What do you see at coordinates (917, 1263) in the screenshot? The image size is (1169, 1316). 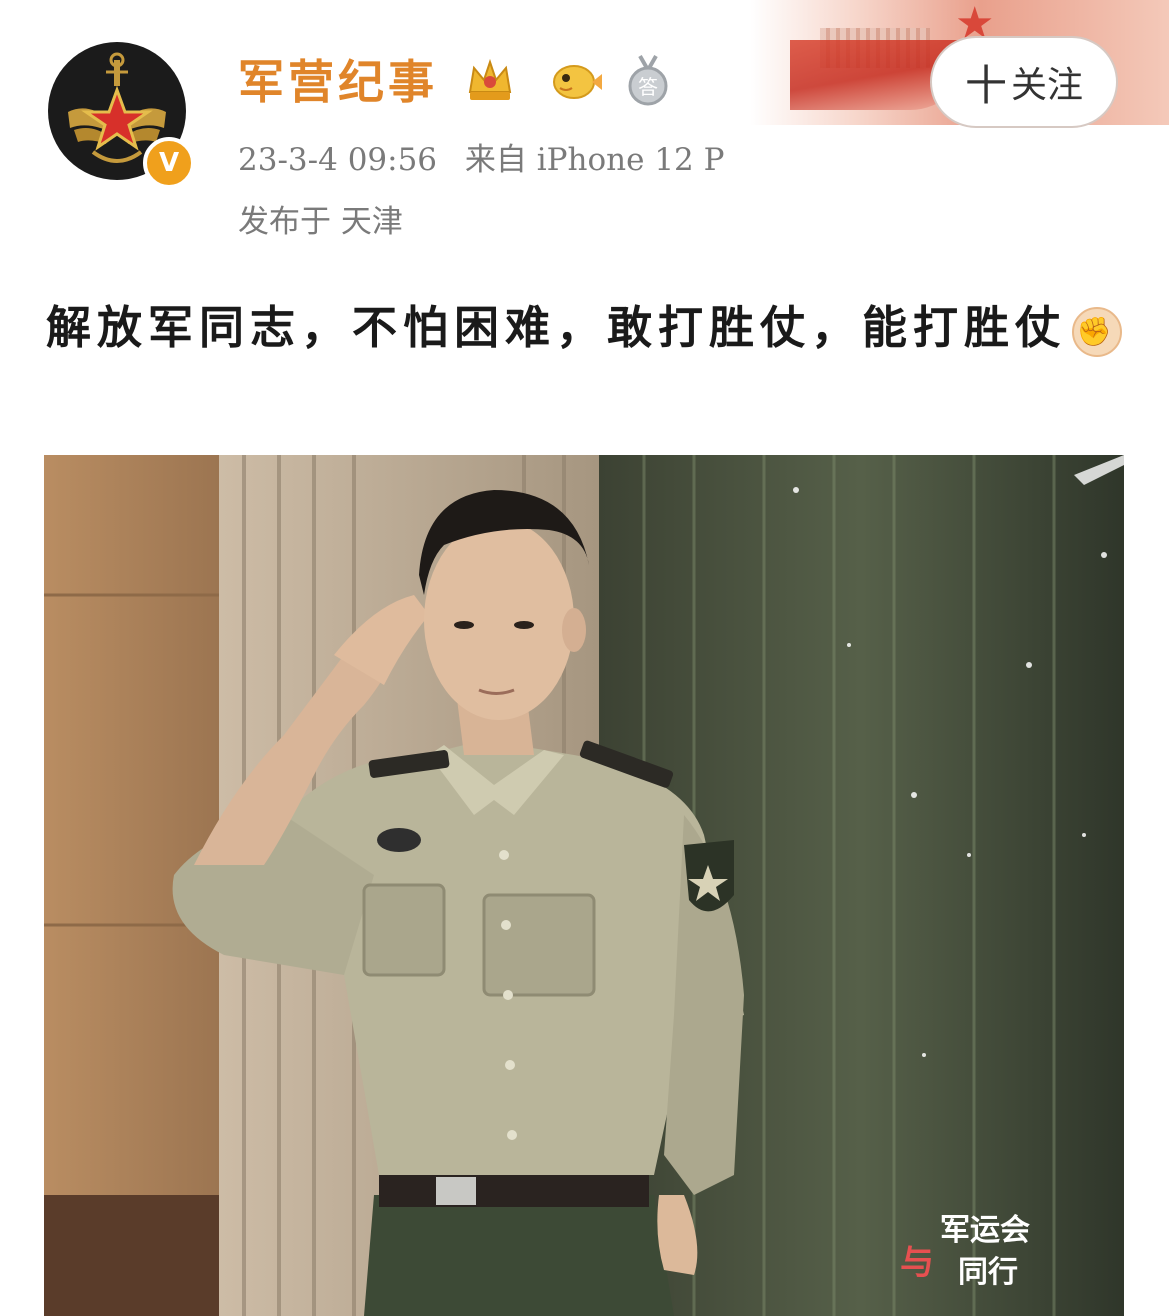 I see `watermark-line2: 与` at bounding box center [917, 1263].